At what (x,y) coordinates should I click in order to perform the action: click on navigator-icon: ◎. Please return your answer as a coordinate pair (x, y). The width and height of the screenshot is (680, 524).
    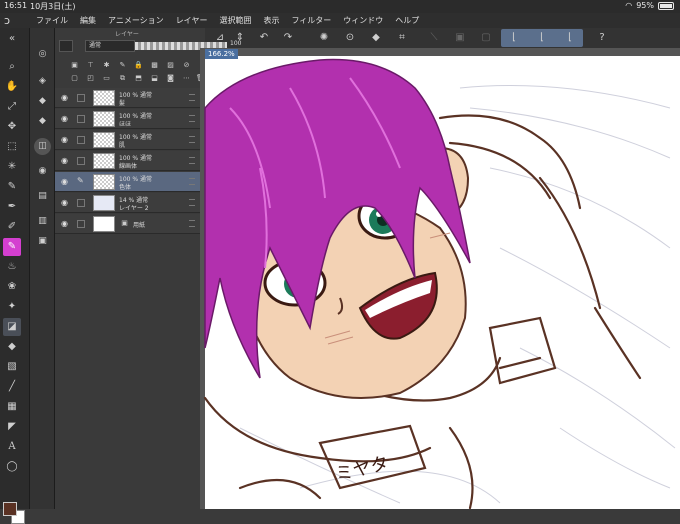
    Looking at the image, I should click on (42, 54).